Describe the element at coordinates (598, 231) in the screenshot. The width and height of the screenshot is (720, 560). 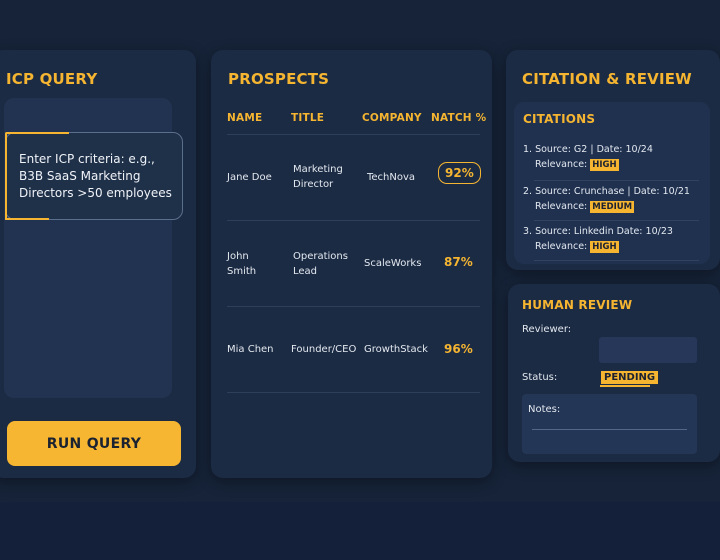
I see `citation-source: 3. Source: Linkedin Date: 10/23` at that location.